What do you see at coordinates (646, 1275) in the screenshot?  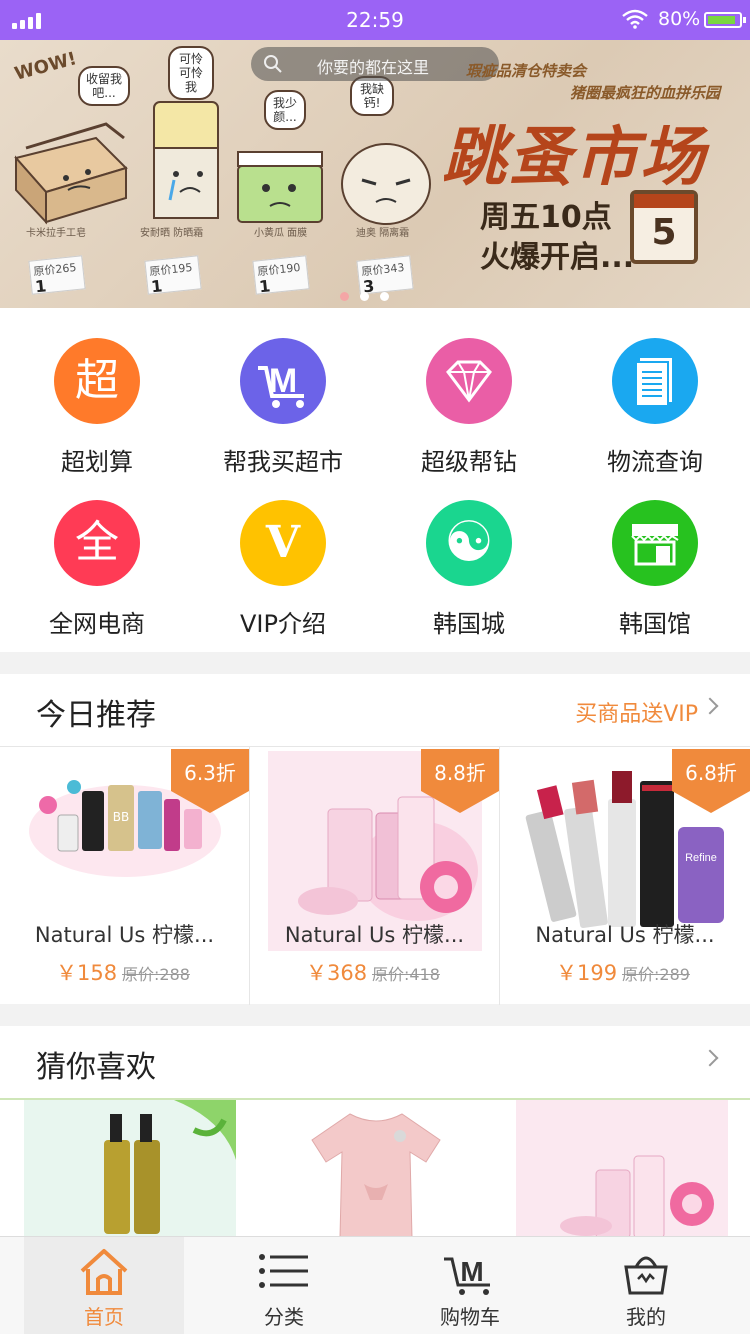 I see `bag-icon` at bounding box center [646, 1275].